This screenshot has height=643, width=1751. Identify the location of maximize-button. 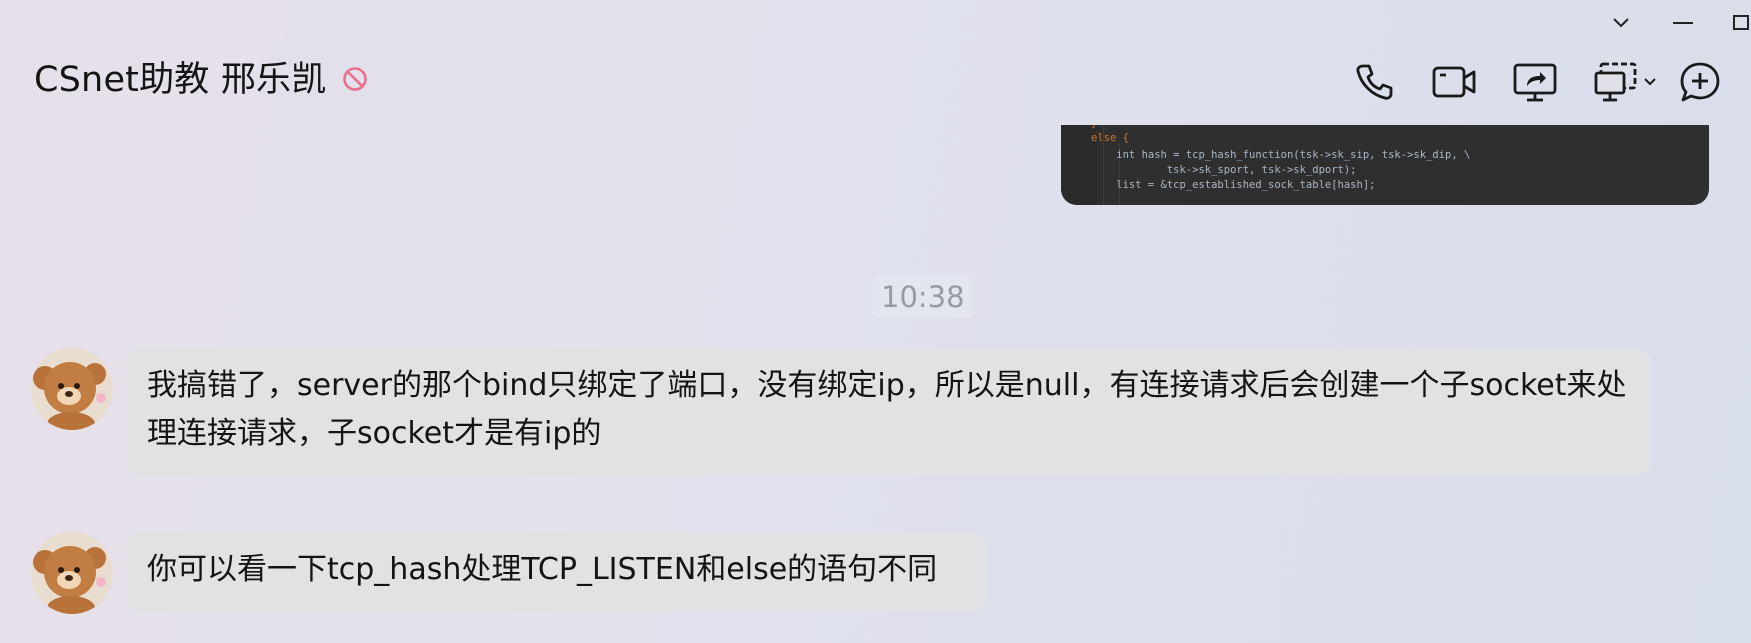
(1735, 23).